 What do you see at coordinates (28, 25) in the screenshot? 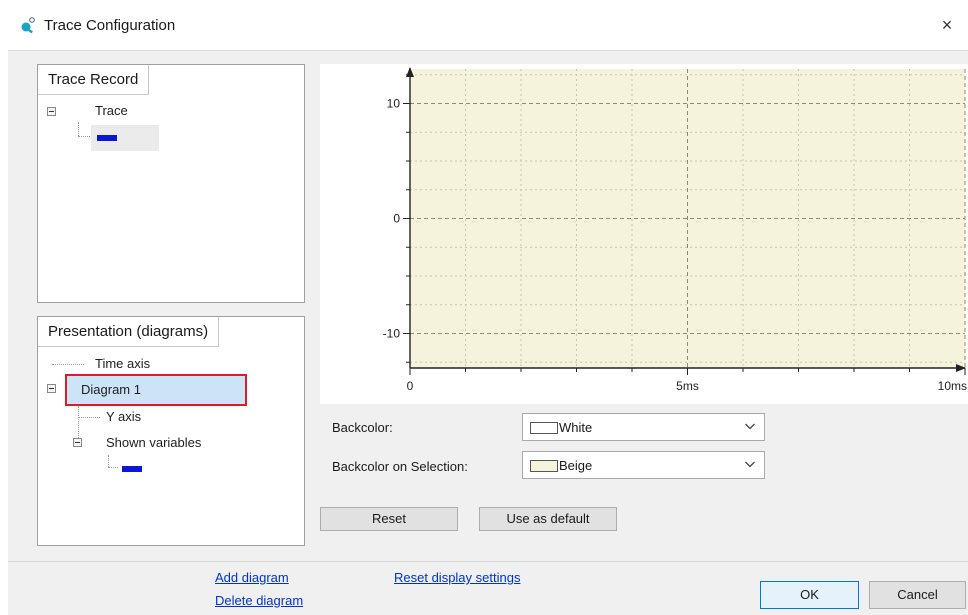
I see `trace-app-icon` at bounding box center [28, 25].